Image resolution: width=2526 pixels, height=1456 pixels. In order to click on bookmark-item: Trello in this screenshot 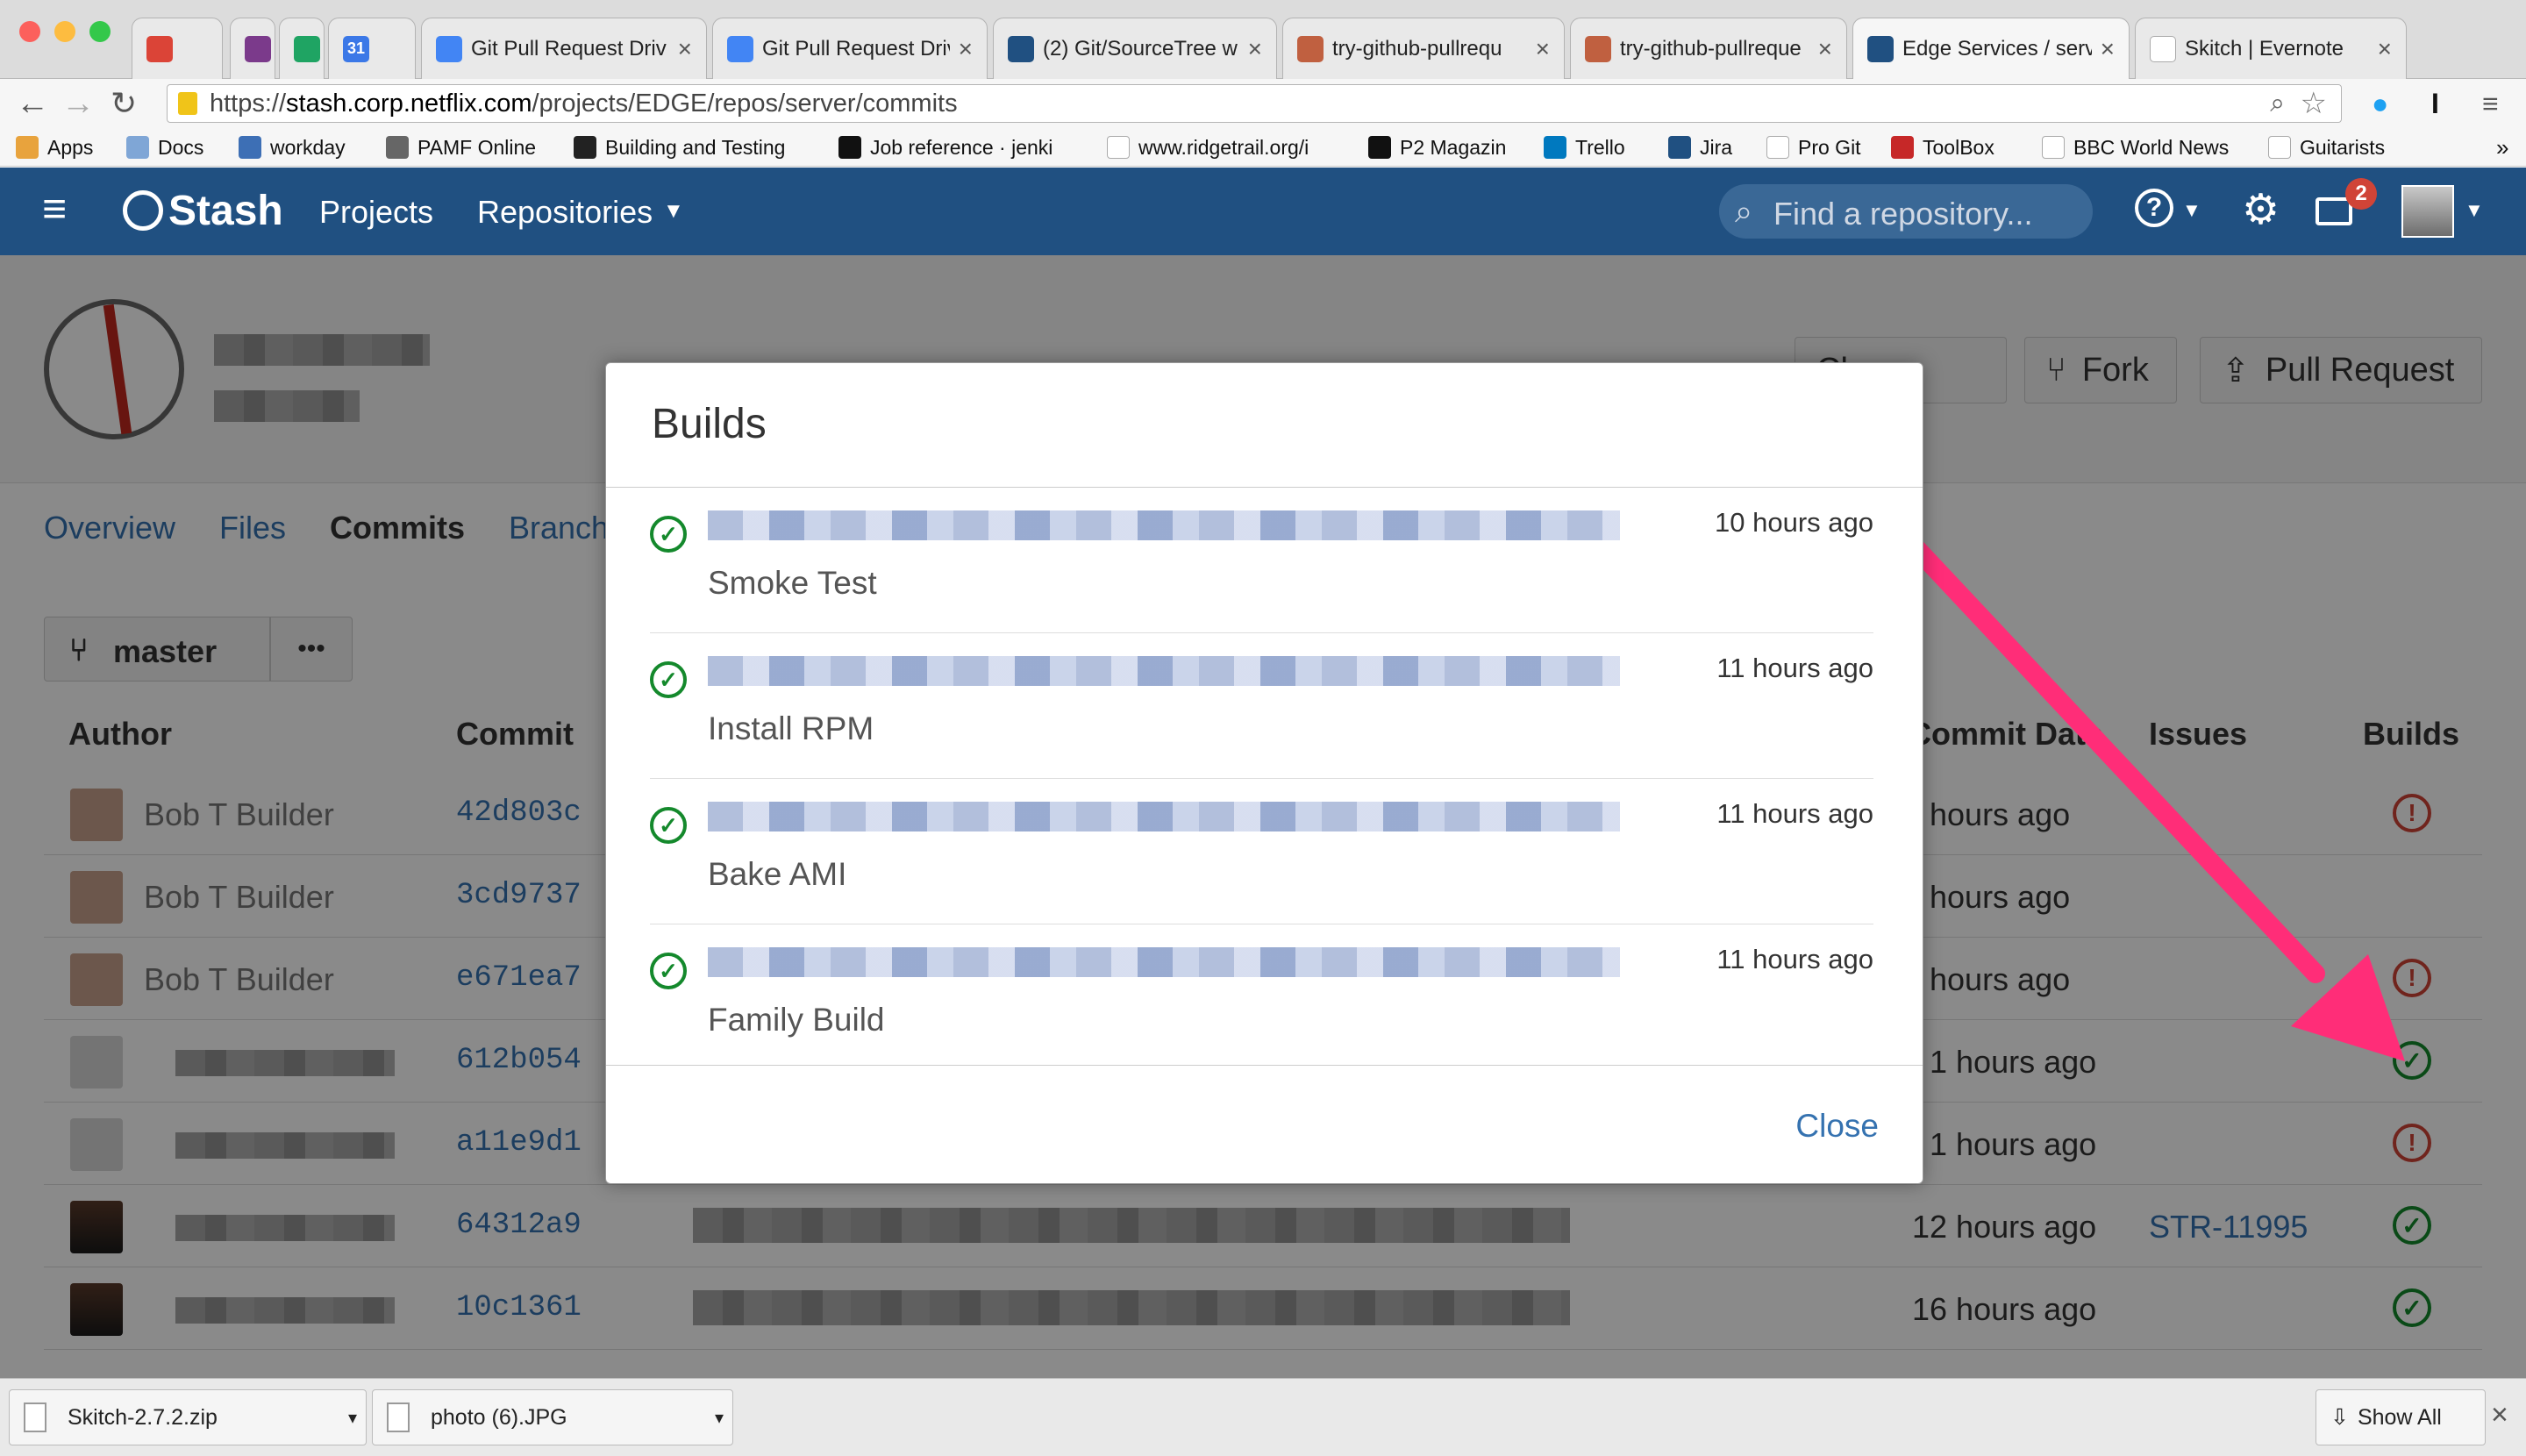, I will do `click(1584, 147)`.